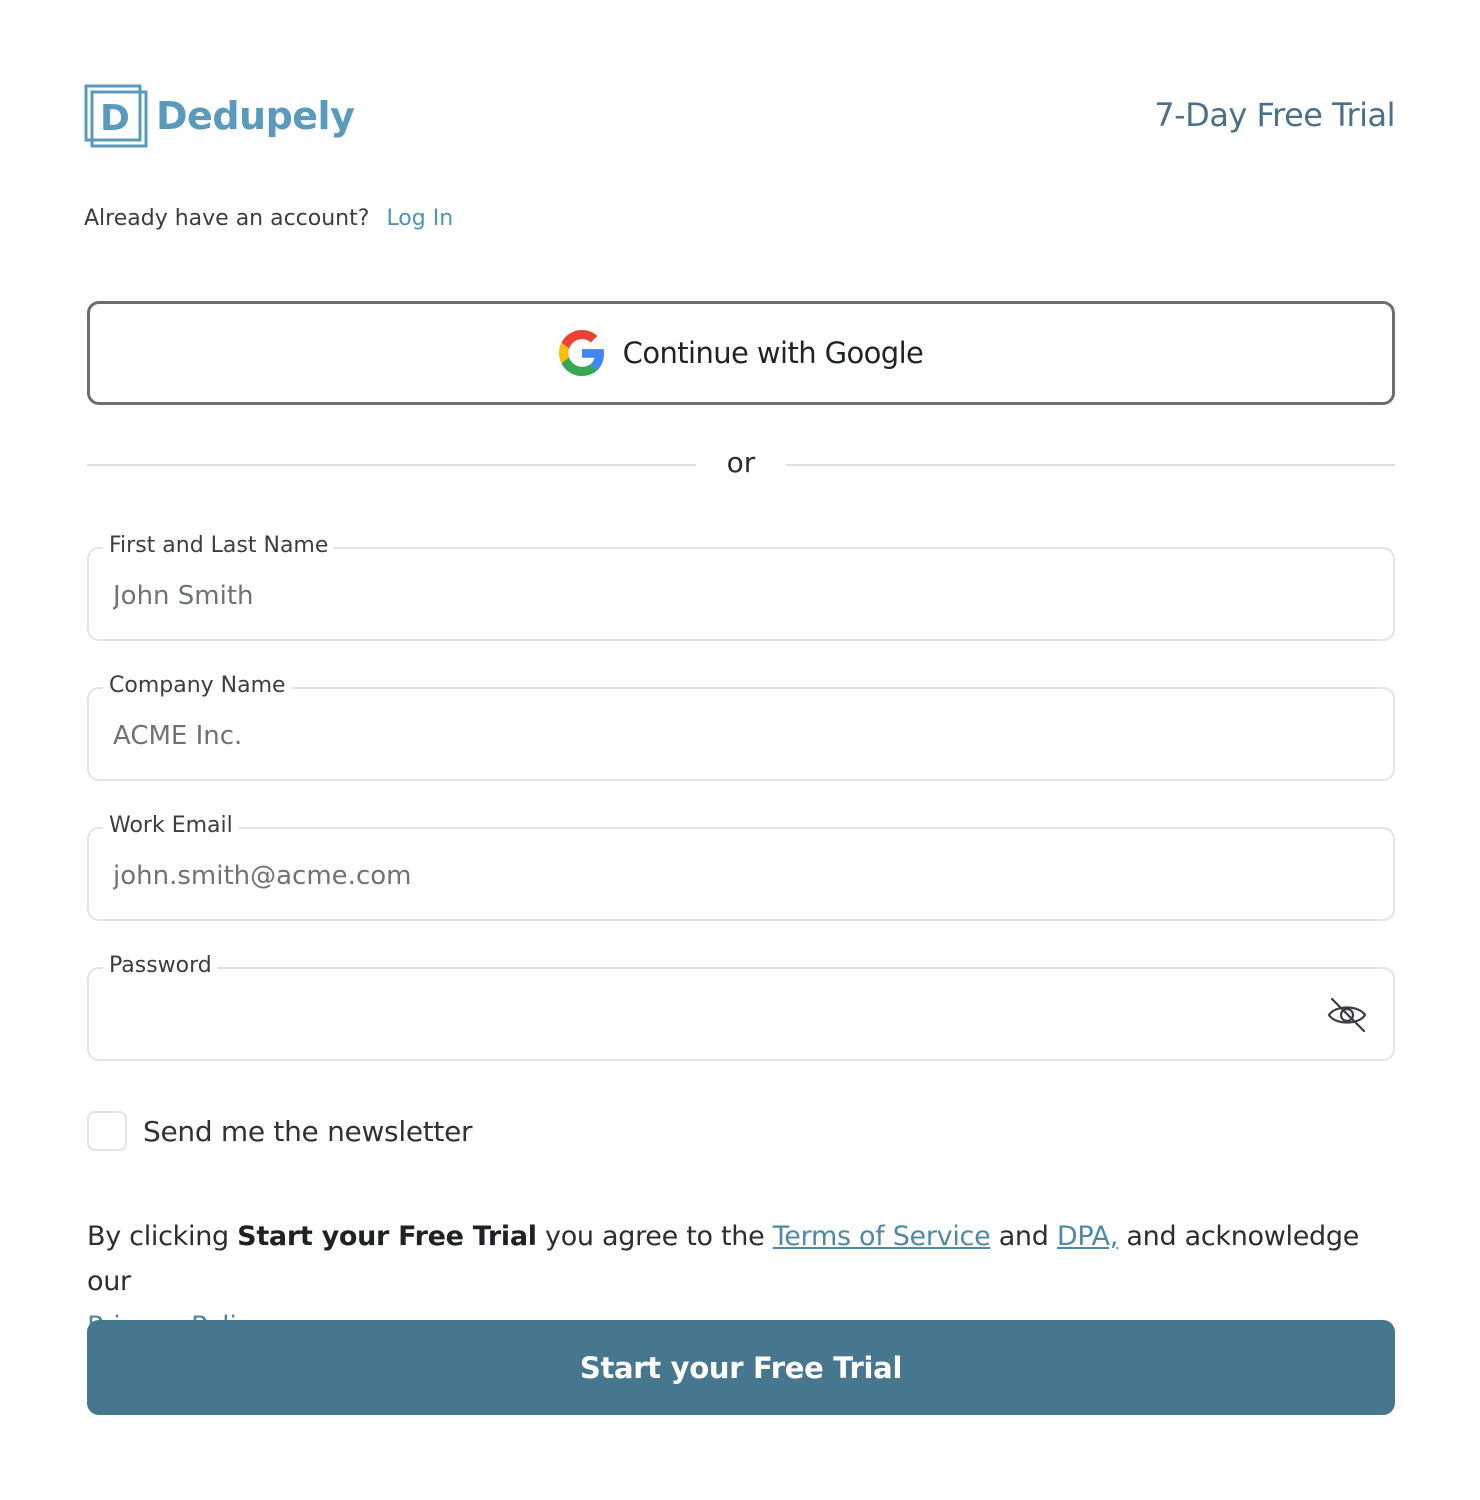 This screenshot has height=1500, width=1480. I want to click on google-button-label: Continue with Google, so click(773, 353).